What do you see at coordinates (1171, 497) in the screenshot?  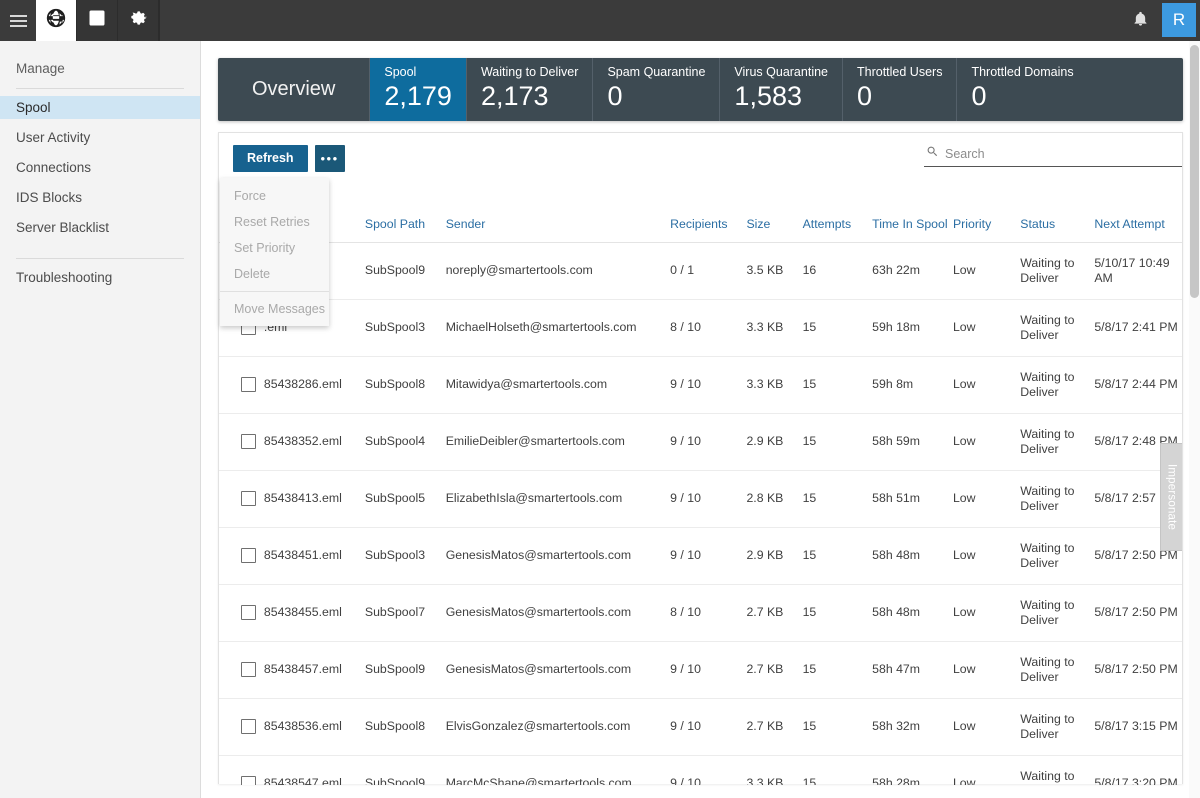 I see `impersonate-tab: Impersonate` at bounding box center [1171, 497].